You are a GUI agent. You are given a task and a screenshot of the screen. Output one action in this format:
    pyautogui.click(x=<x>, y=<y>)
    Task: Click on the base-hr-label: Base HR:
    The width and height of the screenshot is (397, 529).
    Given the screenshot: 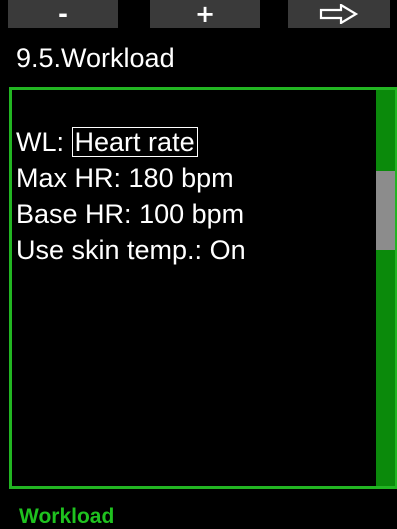 What is the action you would take?
    pyautogui.click(x=74, y=214)
    